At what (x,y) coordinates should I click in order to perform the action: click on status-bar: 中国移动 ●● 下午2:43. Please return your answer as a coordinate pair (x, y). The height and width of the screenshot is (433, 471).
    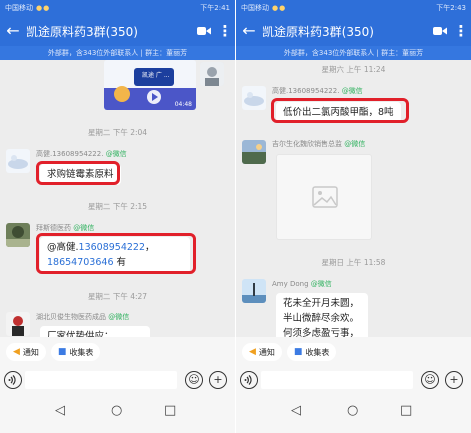
    Looking at the image, I should click on (353, 8).